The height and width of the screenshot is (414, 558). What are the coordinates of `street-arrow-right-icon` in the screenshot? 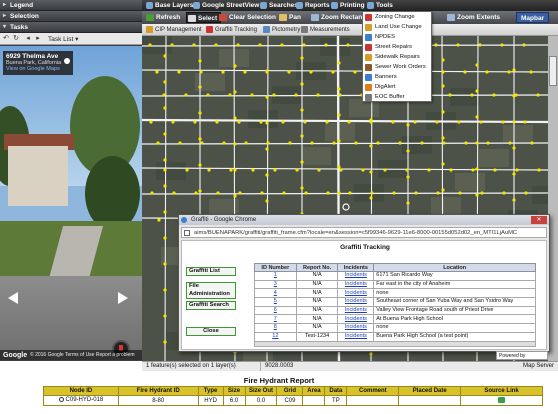 It's located at (123, 298).